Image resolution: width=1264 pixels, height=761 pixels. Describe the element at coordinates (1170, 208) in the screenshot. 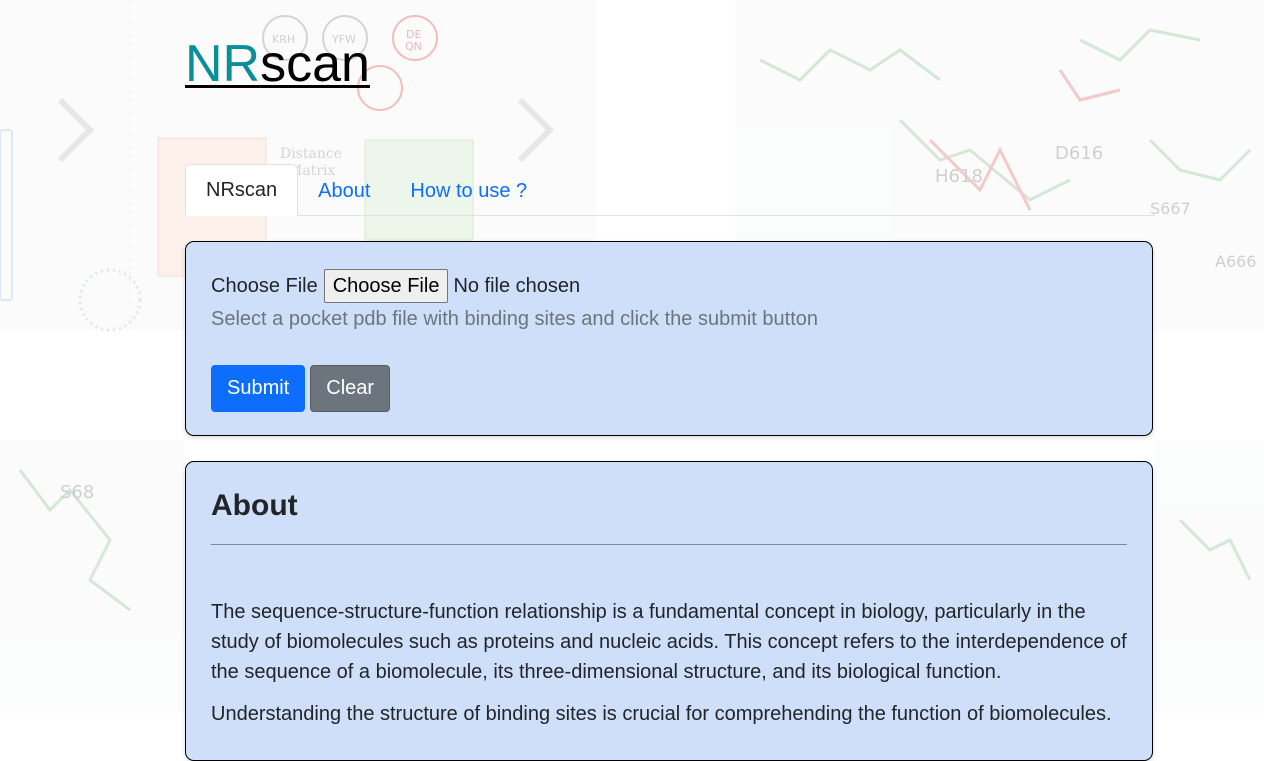

I see `bg-residue-label: S667` at that location.